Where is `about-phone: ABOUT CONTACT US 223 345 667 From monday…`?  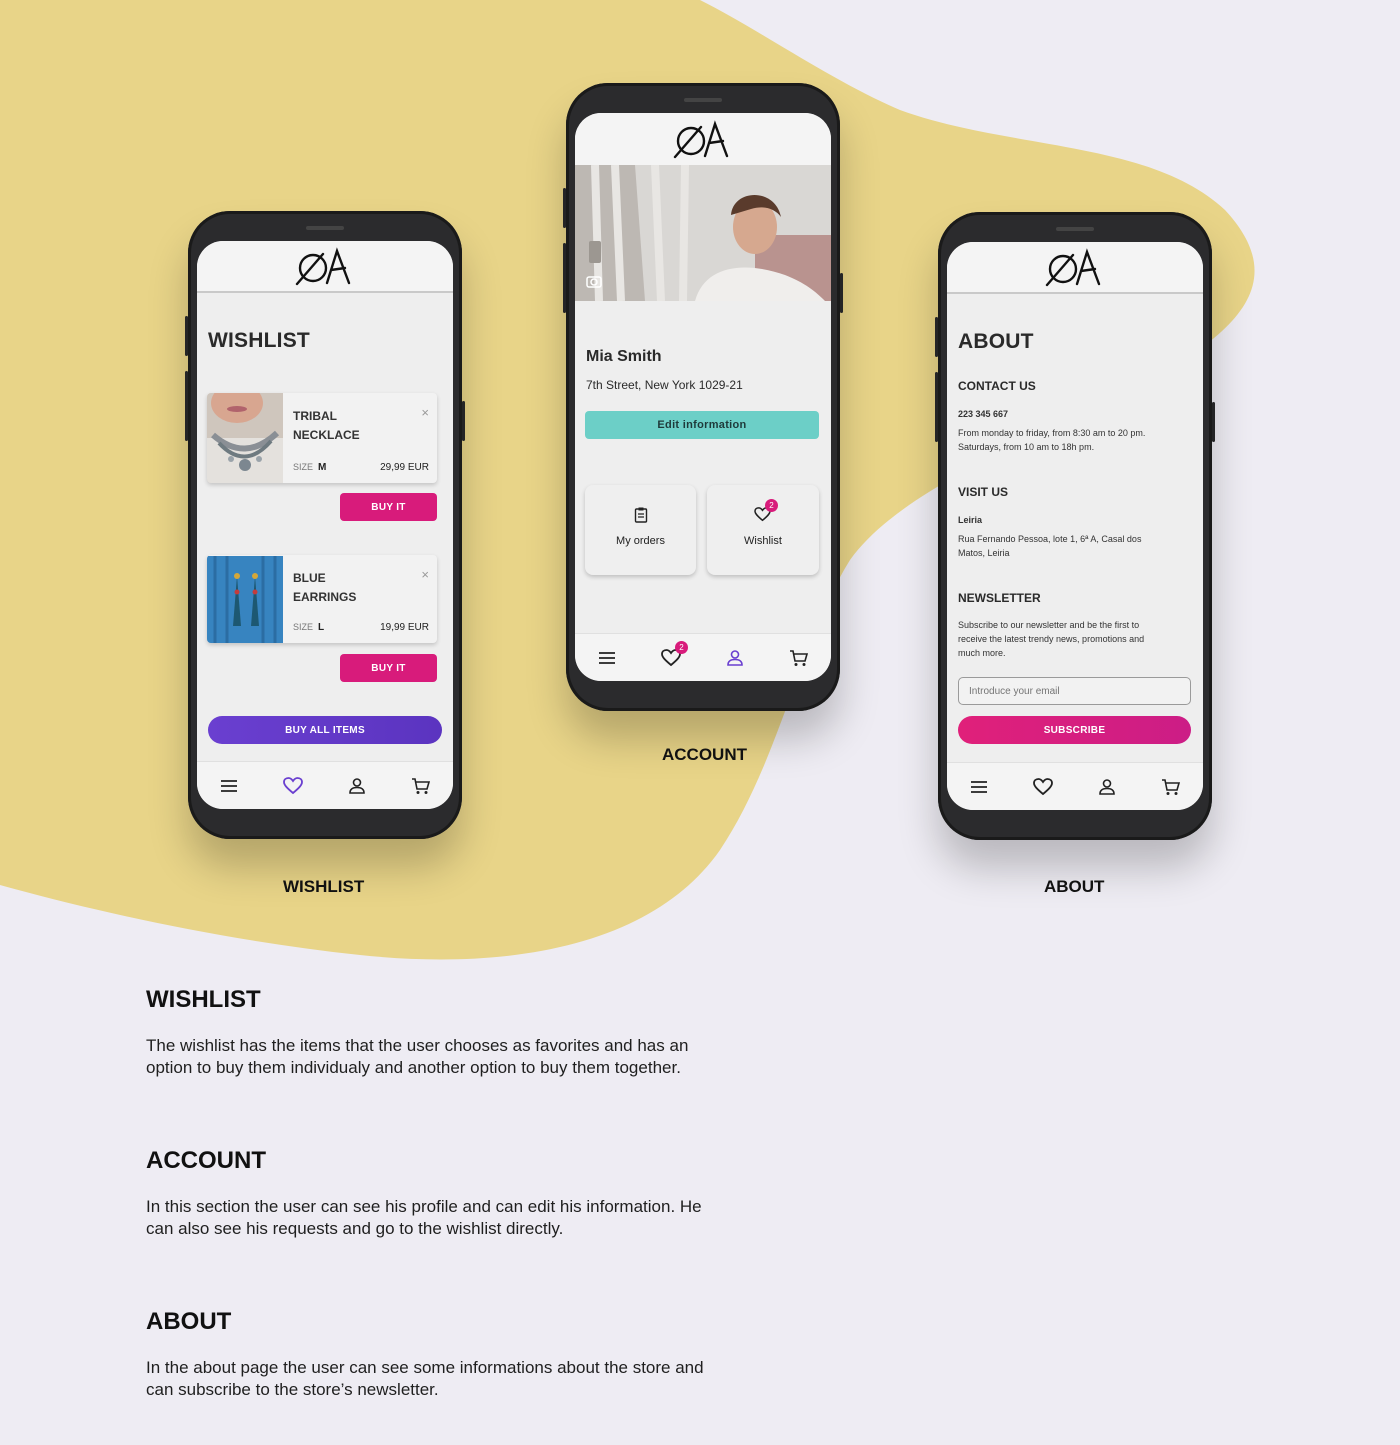 about-phone: ABOUT CONTACT US 223 345 667 From monday… is located at coordinates (1075, 526).